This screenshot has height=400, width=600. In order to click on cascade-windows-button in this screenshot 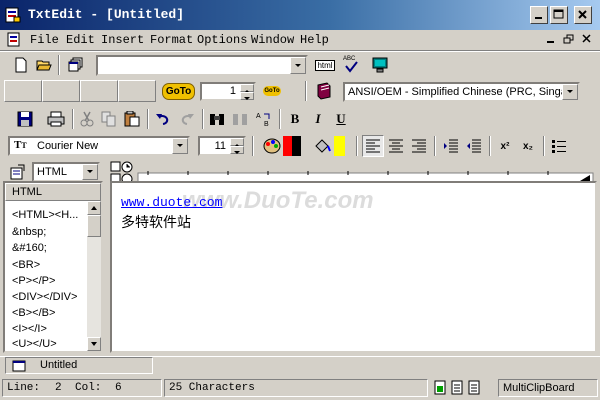, I will do `click(76, 65)`.